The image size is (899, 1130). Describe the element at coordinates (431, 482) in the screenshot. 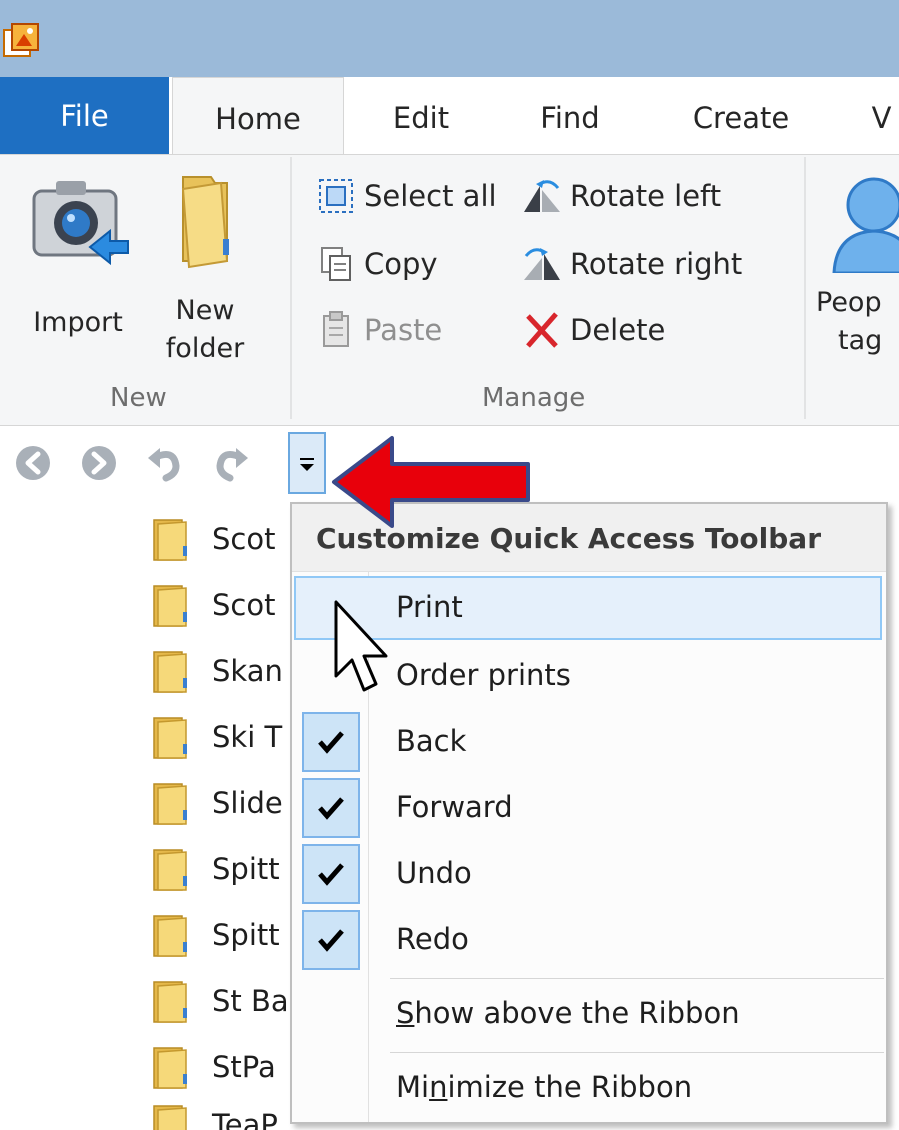

I see `red-arrow-annotation` at that location.